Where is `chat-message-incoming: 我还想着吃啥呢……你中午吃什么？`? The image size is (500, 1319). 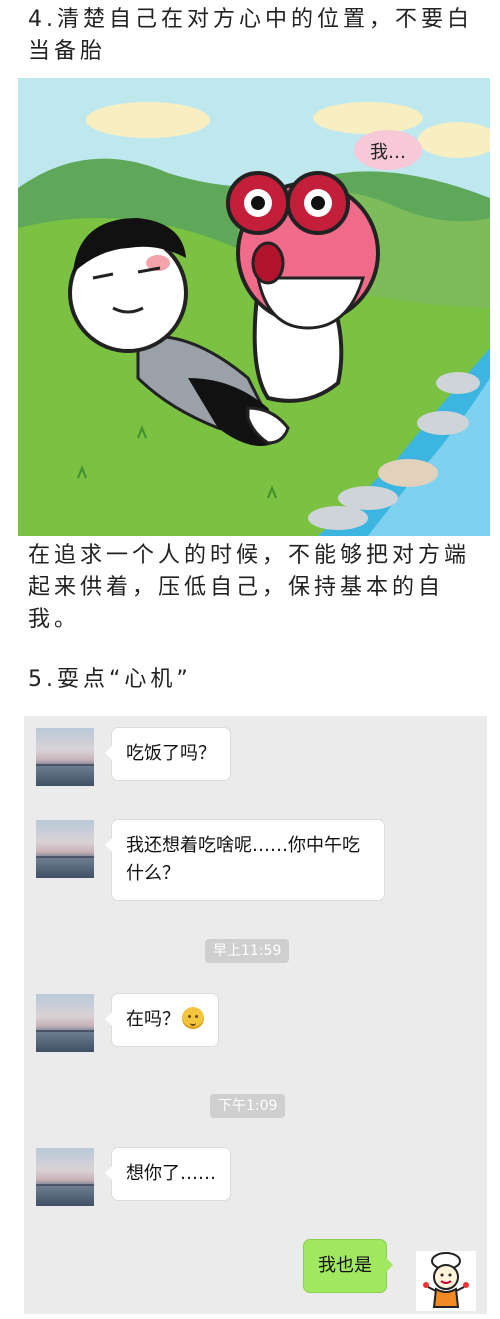
chat-message-incoming: 我还想着吃啥呢……你中午吃什么？ is located at coordinates (244, 860).